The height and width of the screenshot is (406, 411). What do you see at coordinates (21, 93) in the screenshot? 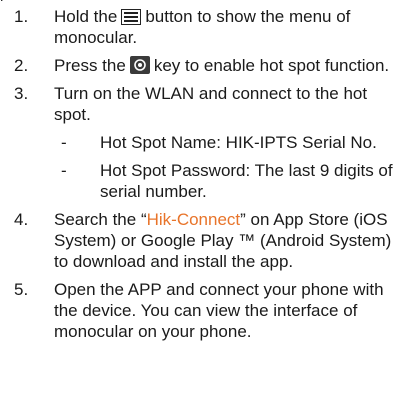
I see `step-number: 3.` at bounding box center [21, 93].